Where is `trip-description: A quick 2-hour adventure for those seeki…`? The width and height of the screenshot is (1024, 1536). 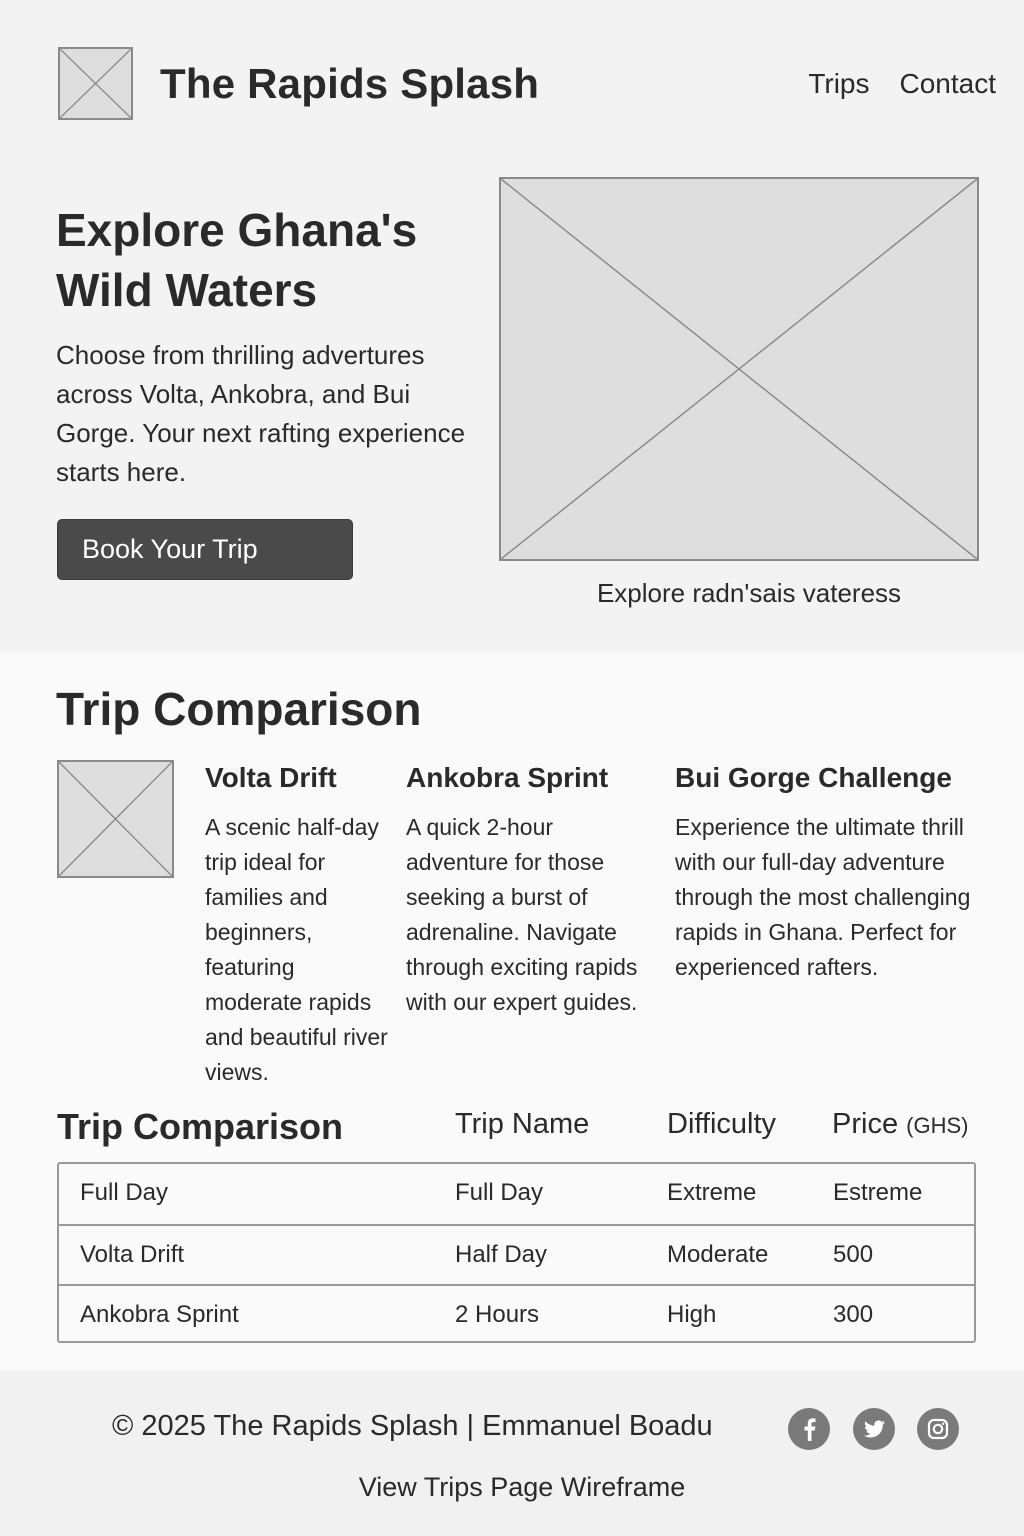
trip-description: A quick 2-hour adventure for those seeki… is located at coordinates (522, 914).